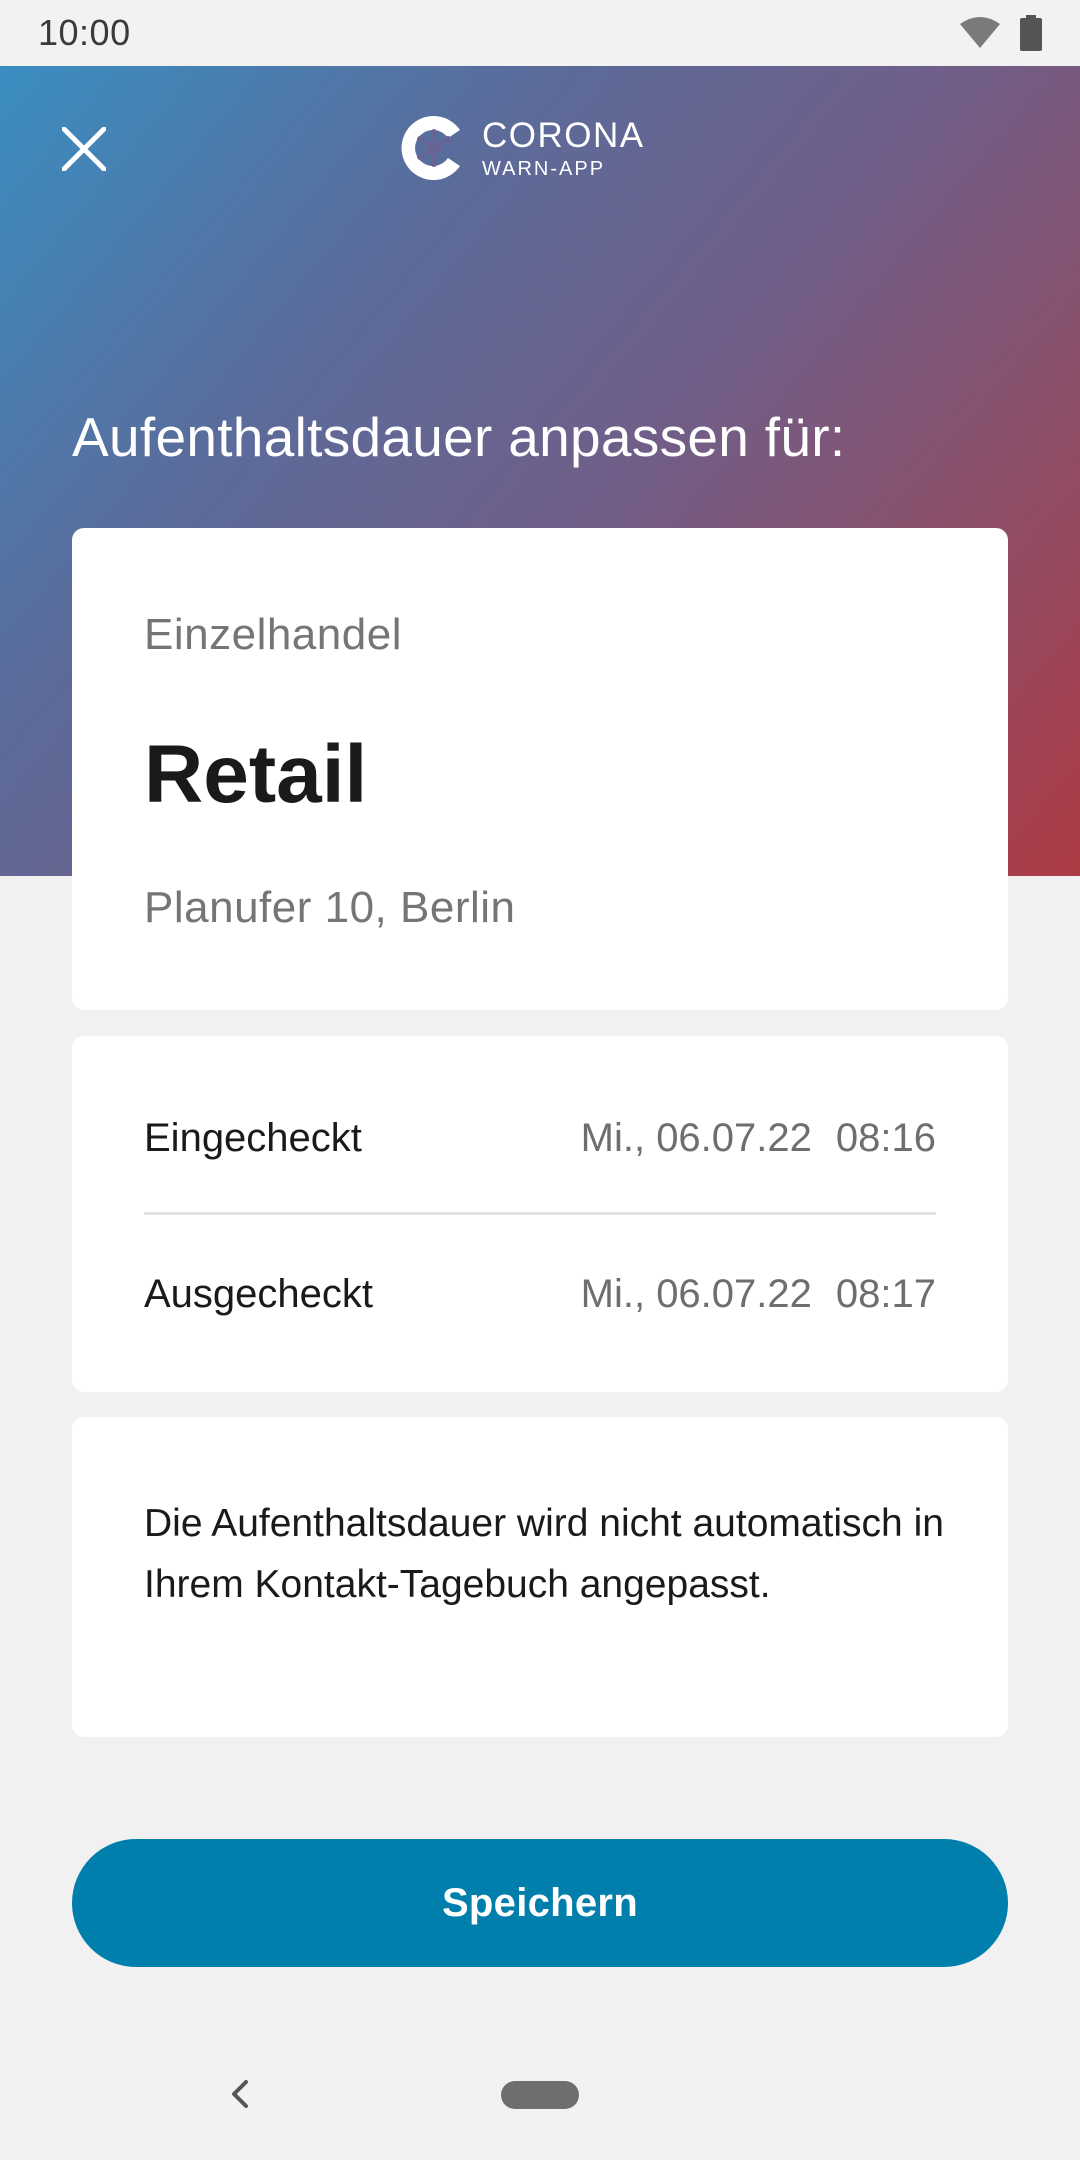  I want to click on back-icon, so click(240, 2094).